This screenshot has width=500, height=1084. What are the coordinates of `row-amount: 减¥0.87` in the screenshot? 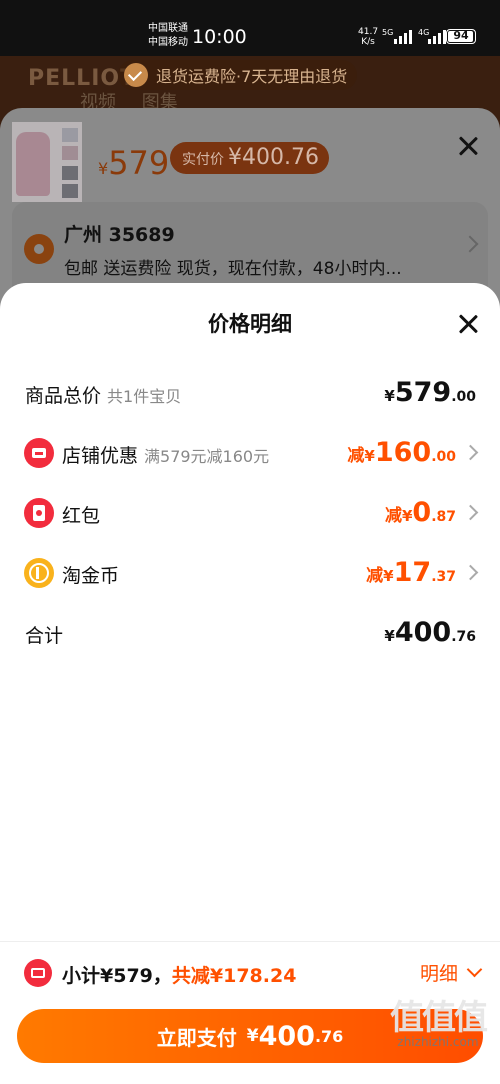 It's located at (420, 512).